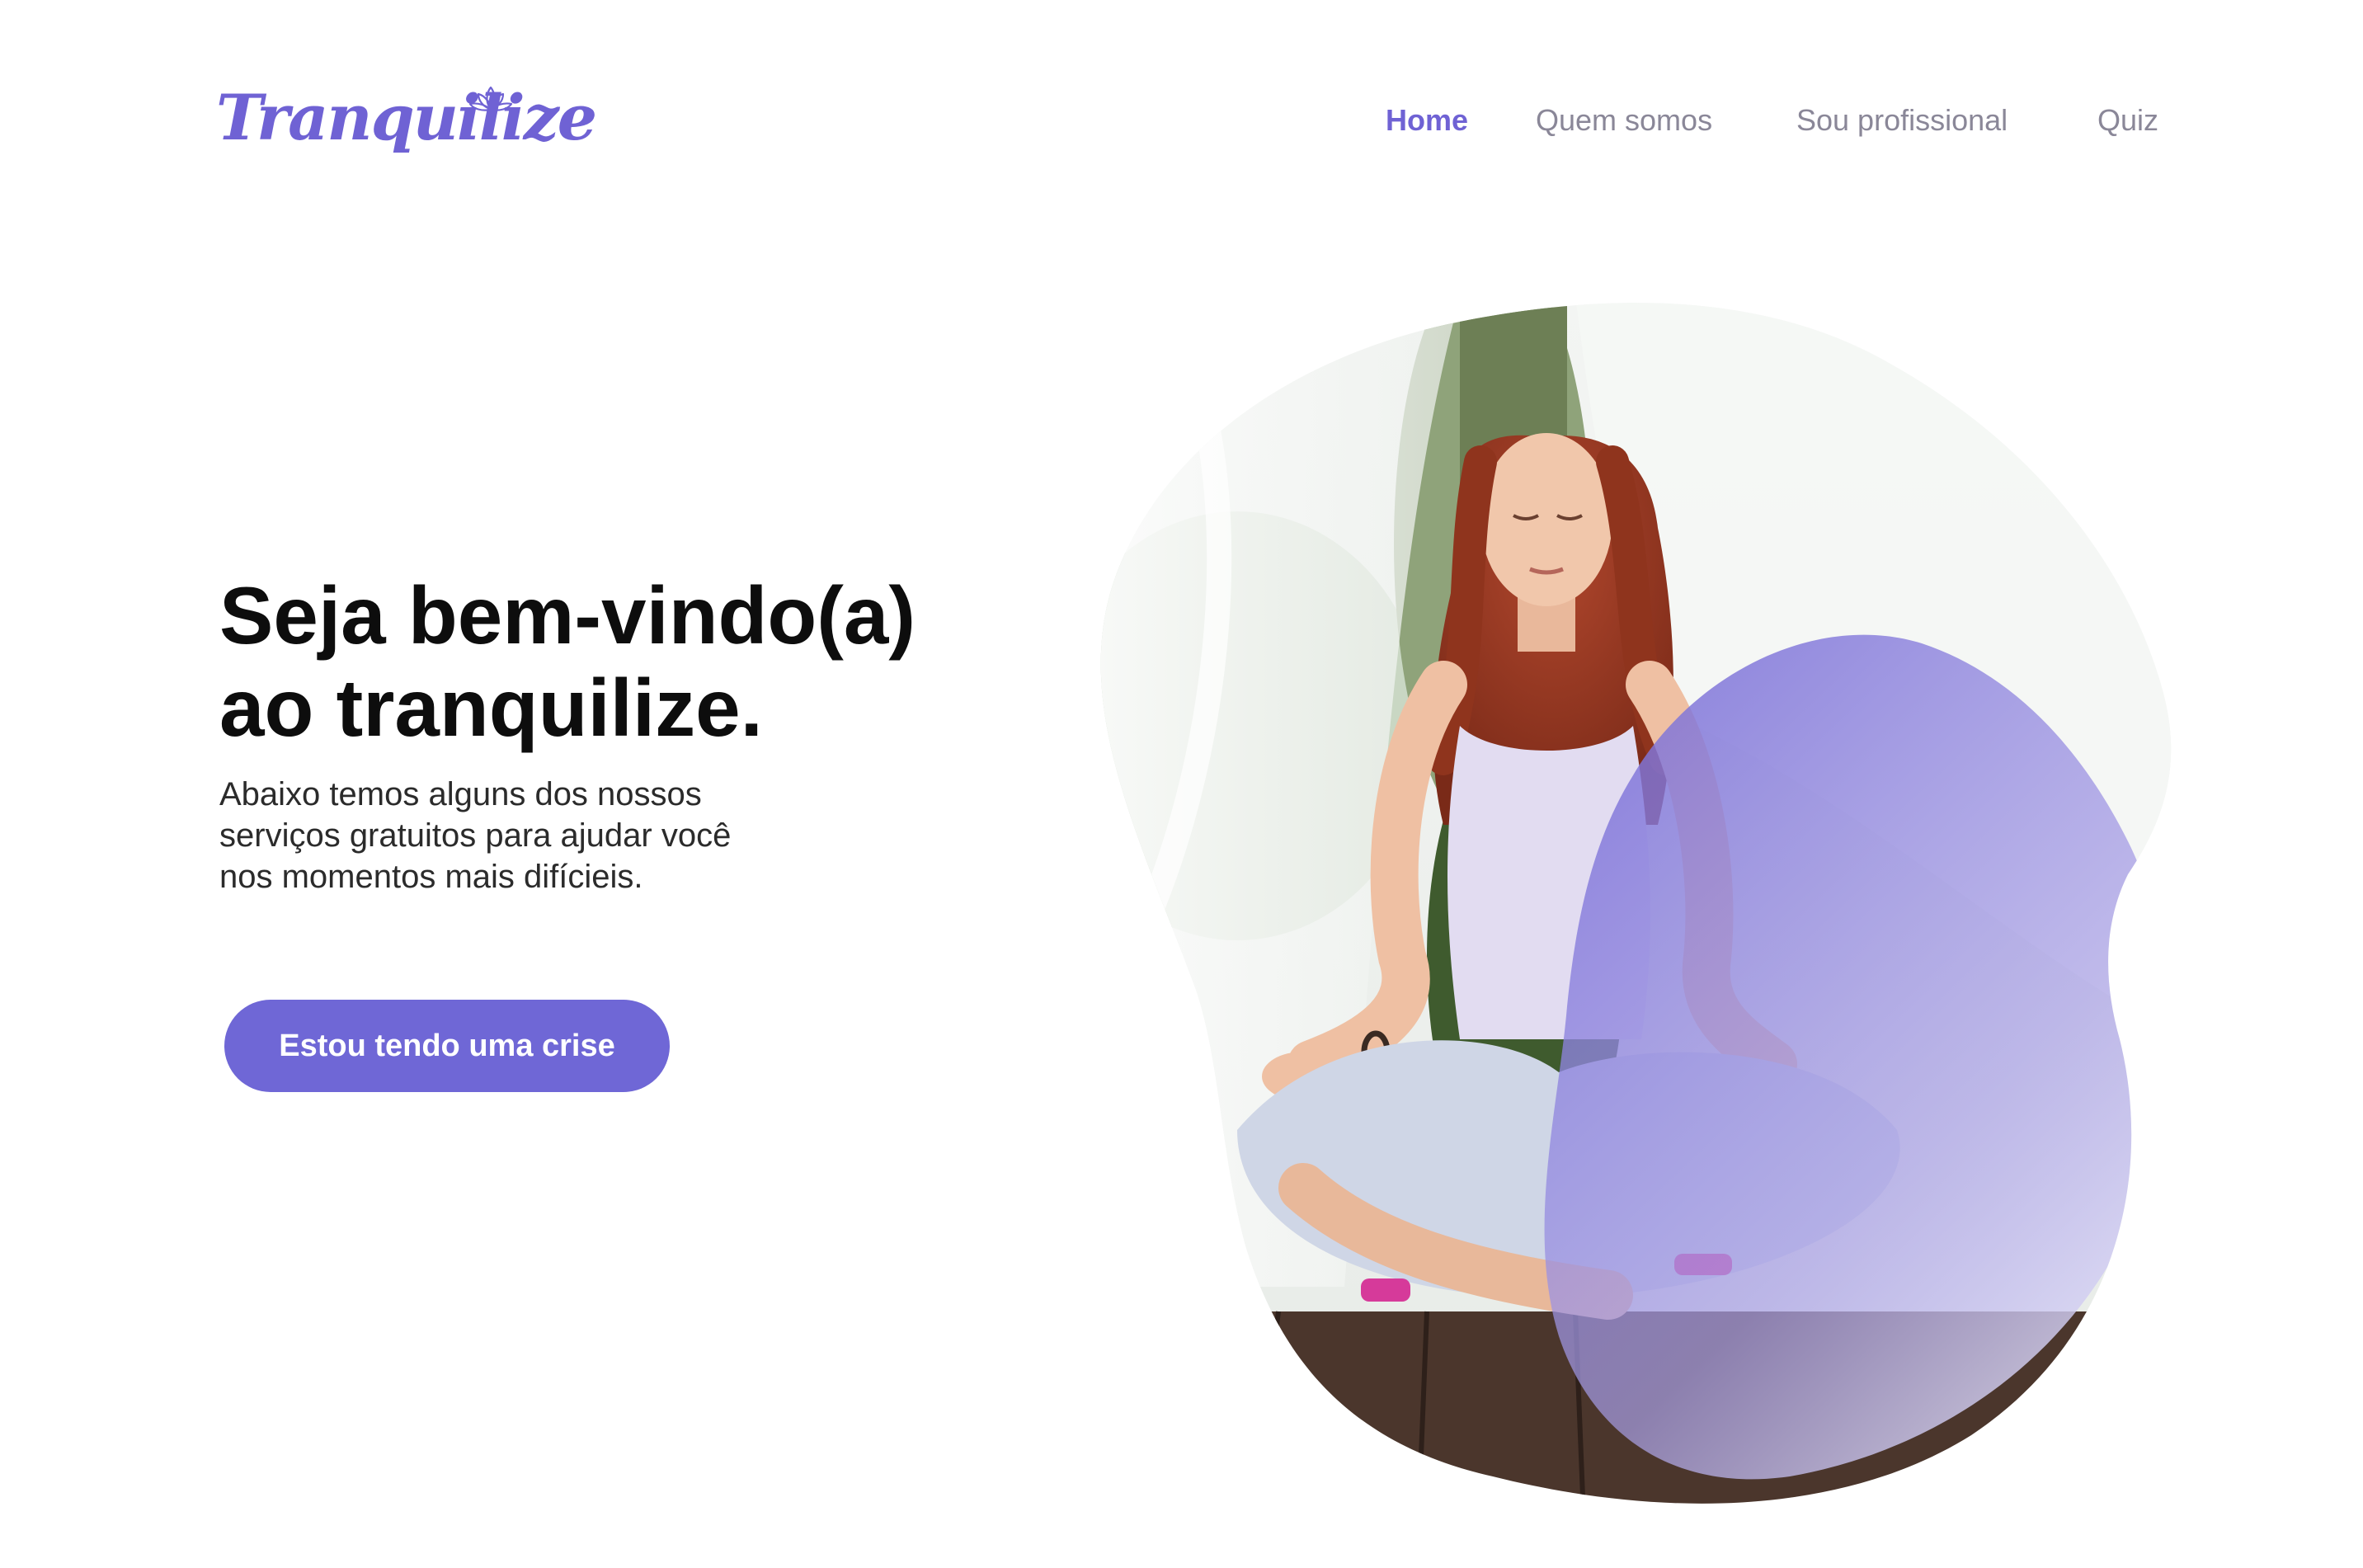 The width and height of the screenshot is (2363, 1568). Describe the element at coordinates (1902, 120) in the screenshot. I see `nav-item-sou-profissional: Sou profissional` at that location.